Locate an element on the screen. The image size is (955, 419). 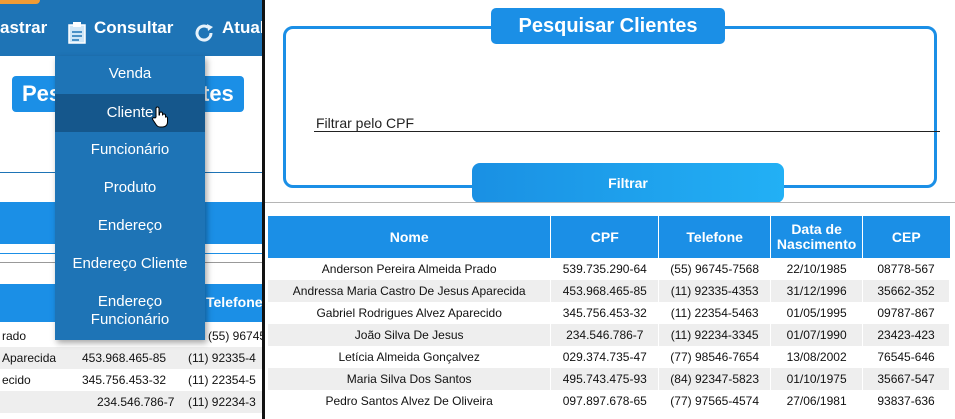
document-icon is located at coordinates (77, 35).